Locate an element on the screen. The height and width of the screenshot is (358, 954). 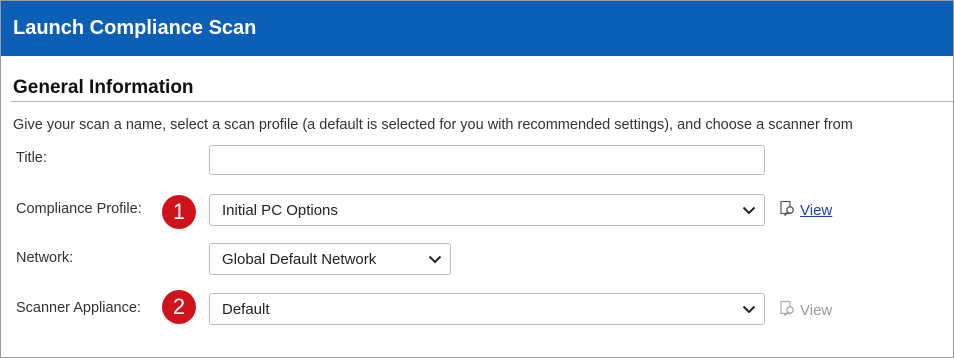
network-value: Global Default Network is located at coordinates (299, 259).